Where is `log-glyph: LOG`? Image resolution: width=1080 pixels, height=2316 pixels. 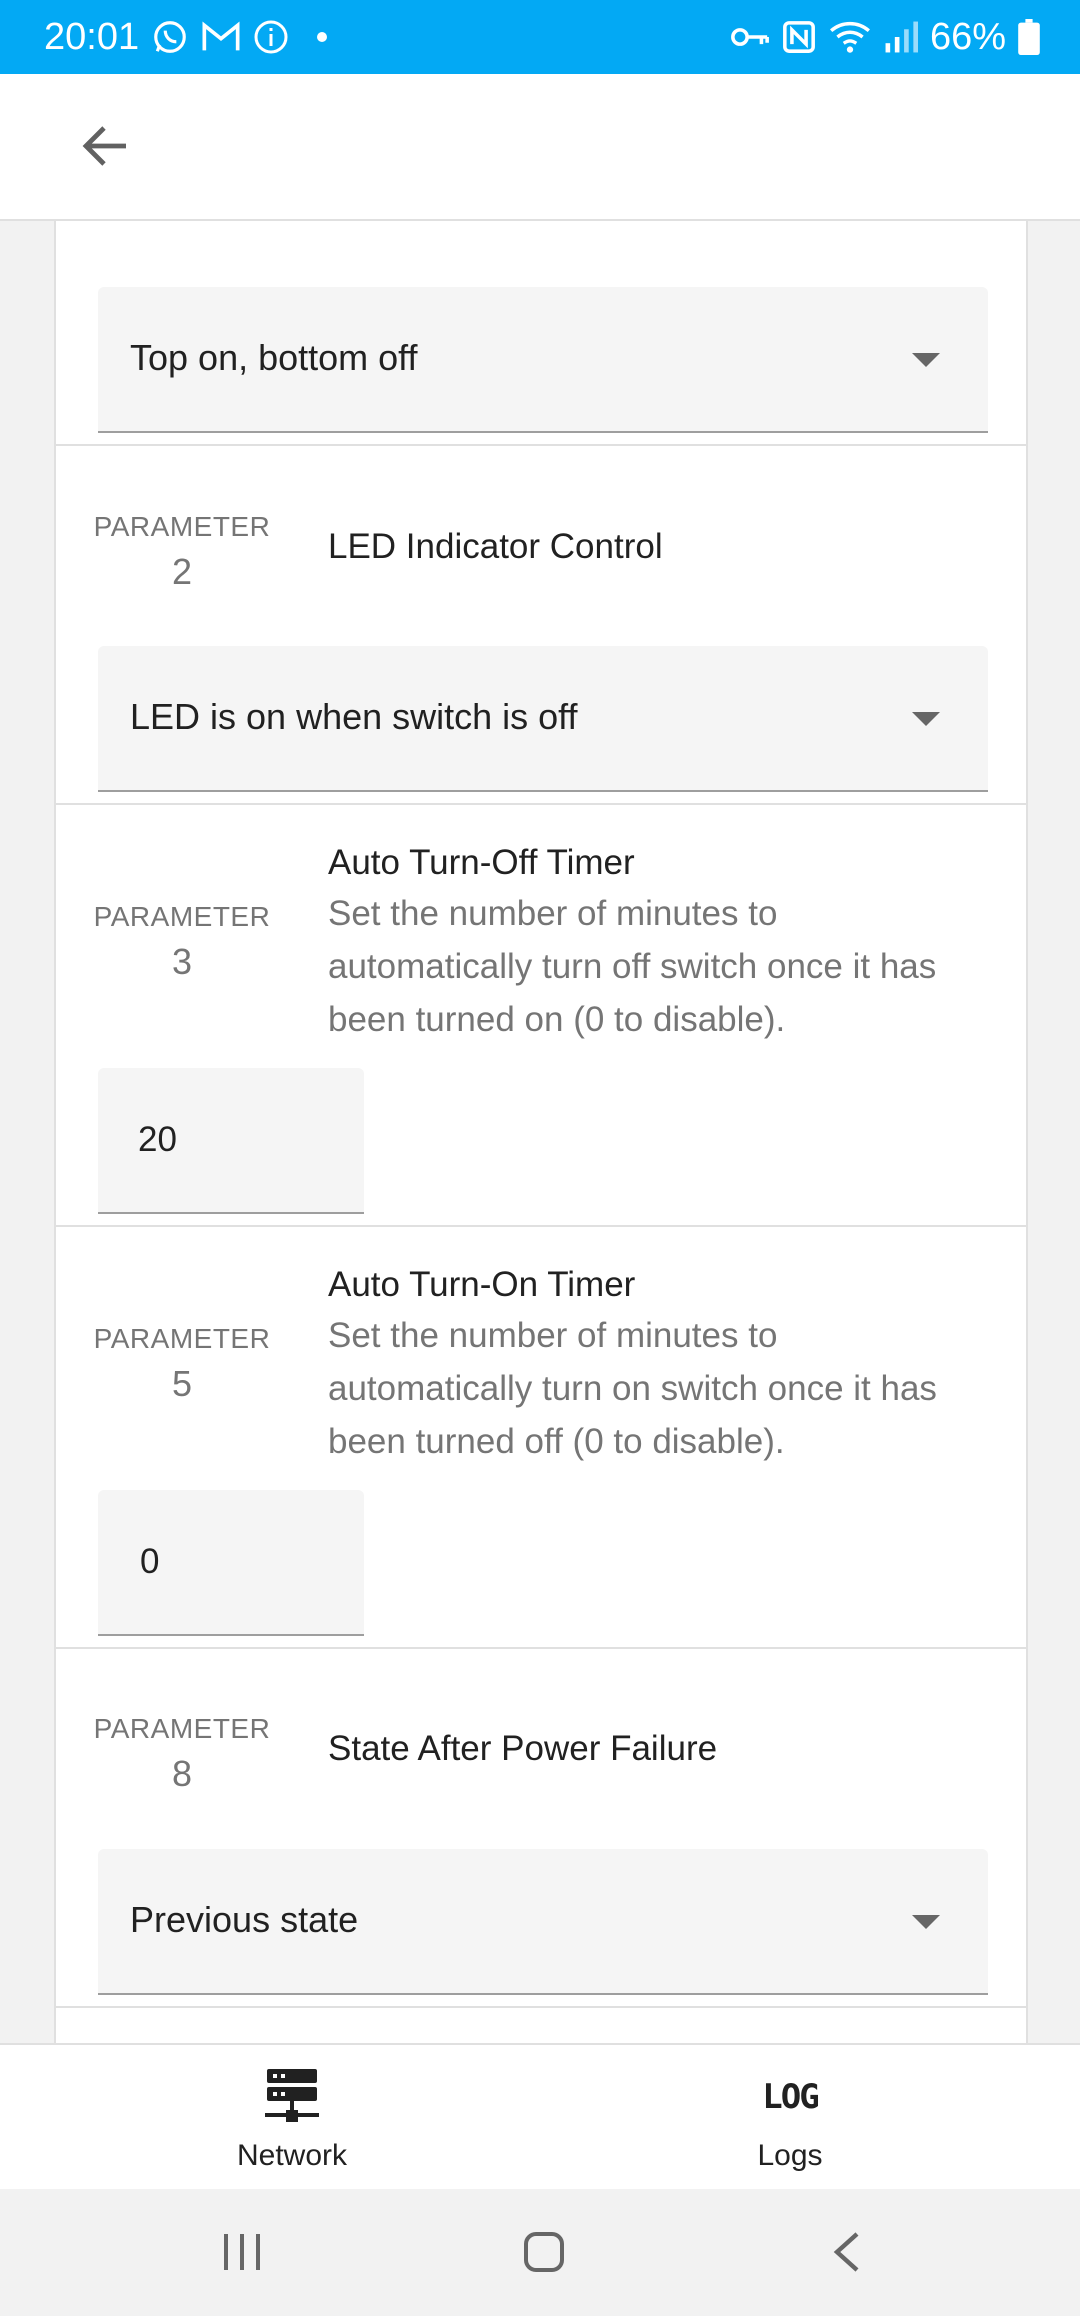
log-glyph: LOG is located at coordinates (790, 2097).